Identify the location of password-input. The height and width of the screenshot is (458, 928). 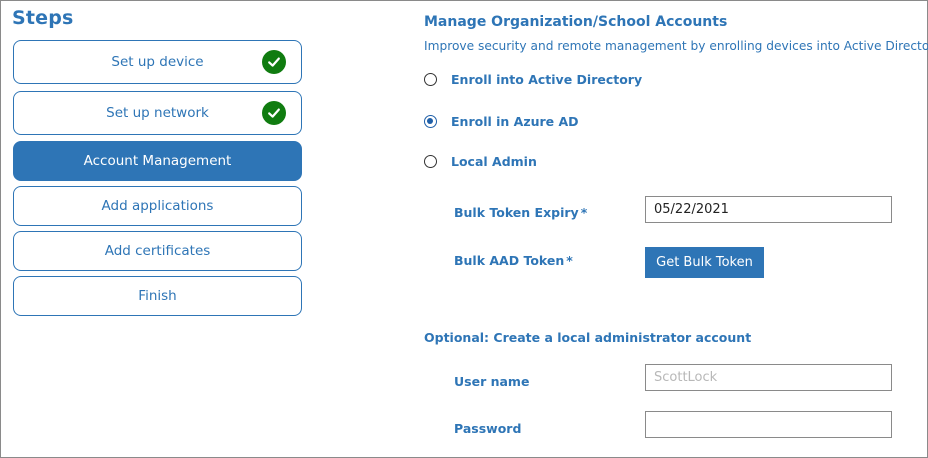
(768, 424).